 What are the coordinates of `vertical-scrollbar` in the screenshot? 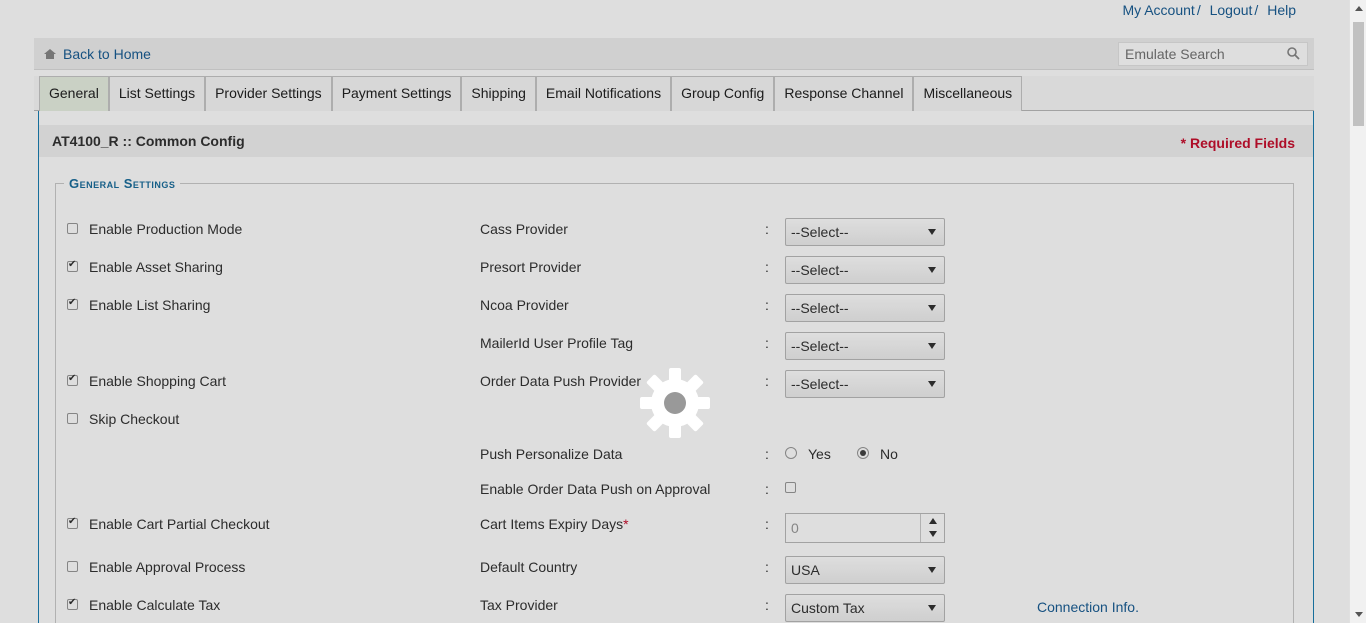 It's located at (1357, 311).